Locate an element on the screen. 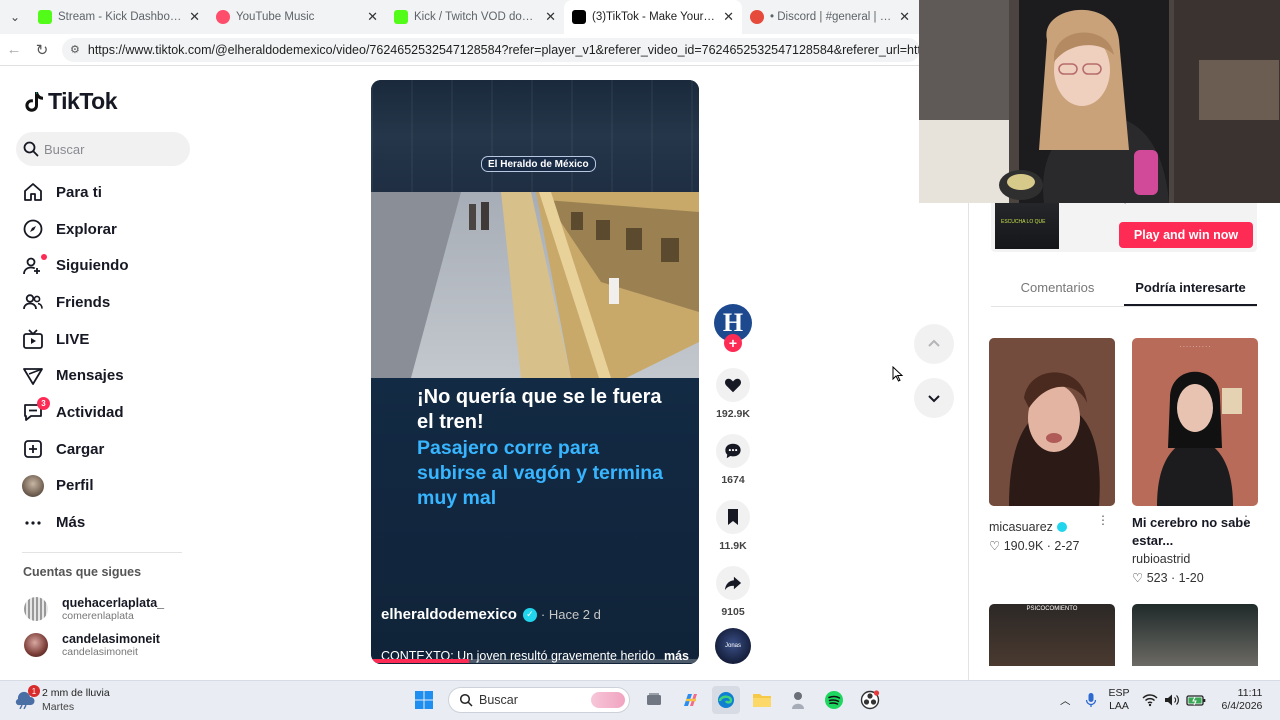 The width and height of the screenshot is (1280, 720). save-button: 11.9K is located at coordinates (733, 526).